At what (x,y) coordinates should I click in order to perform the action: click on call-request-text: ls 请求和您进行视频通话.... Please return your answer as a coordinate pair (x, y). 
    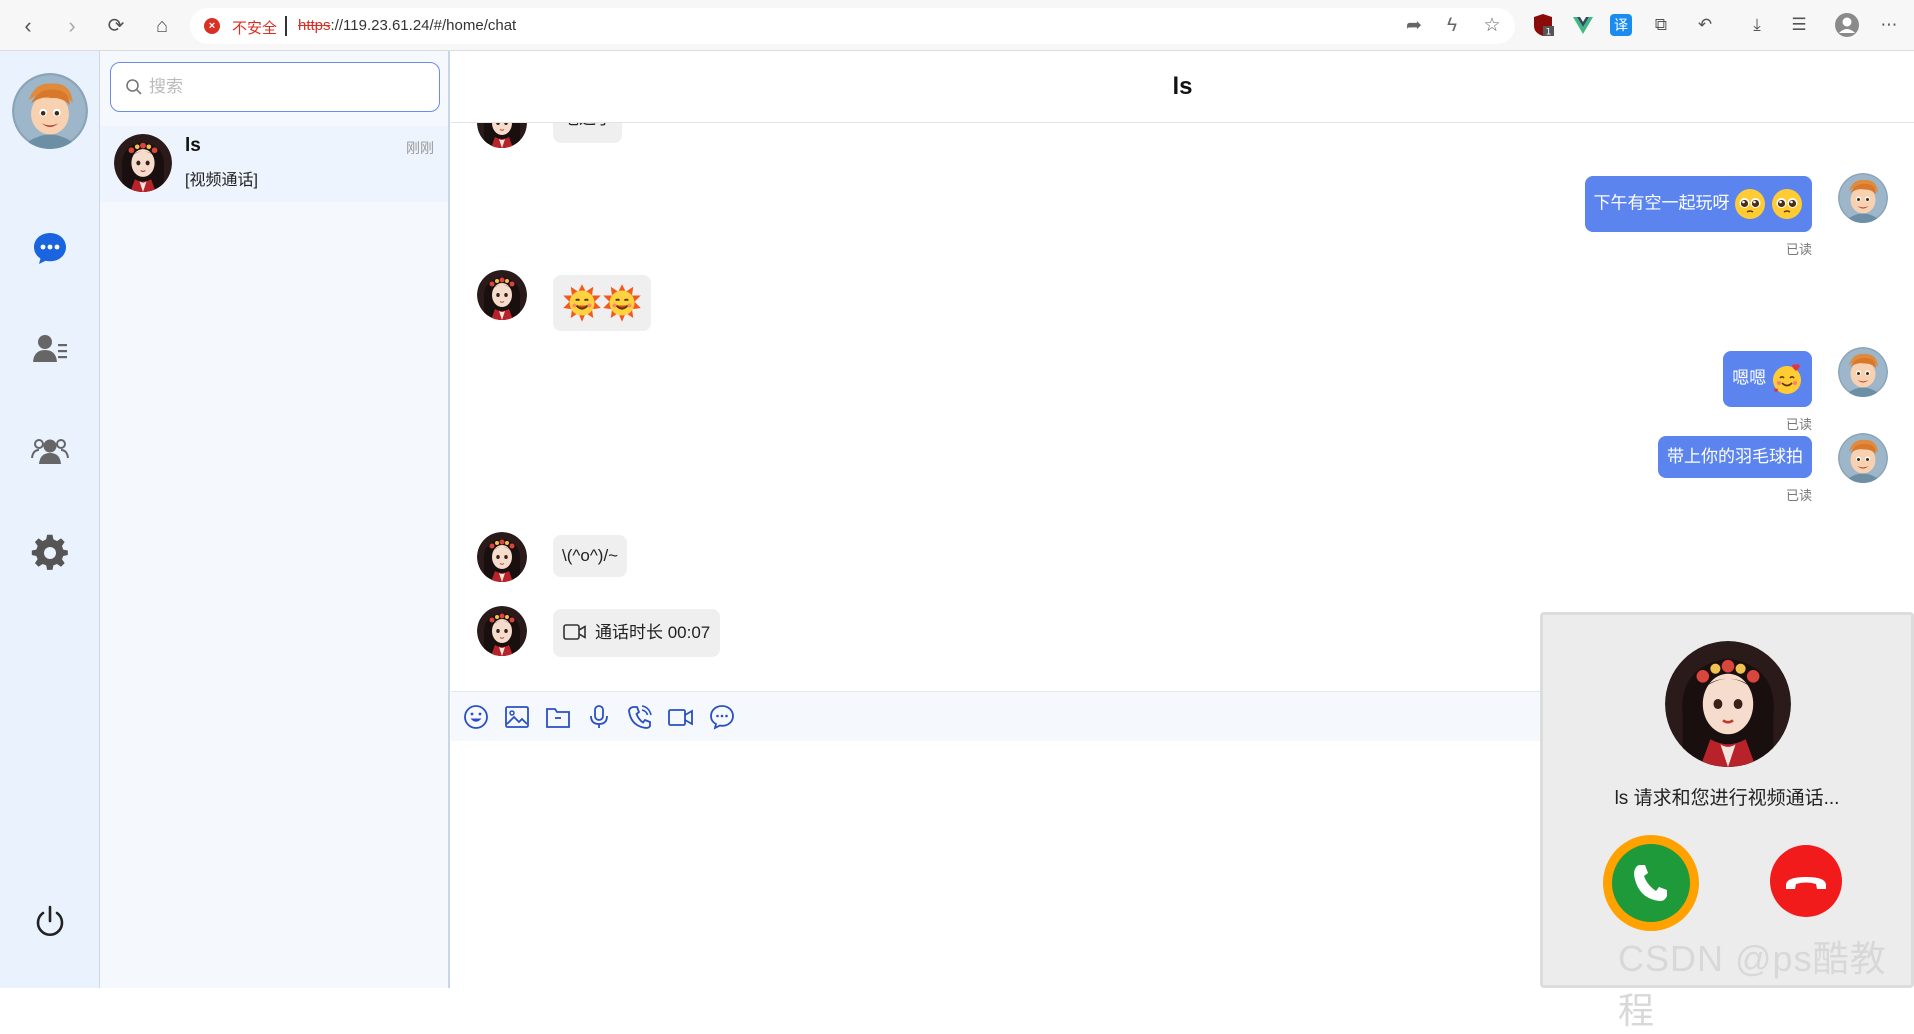
    Looking at the image, I should click on (1727, 798).